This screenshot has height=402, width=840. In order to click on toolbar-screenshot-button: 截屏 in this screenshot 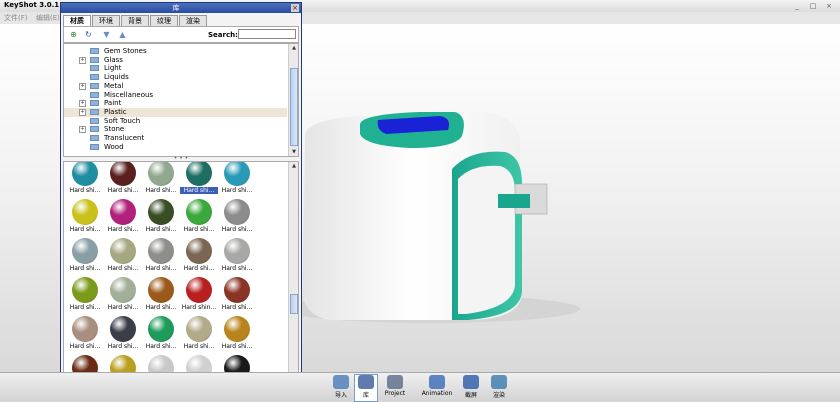, I will do `click(471, 388)`.